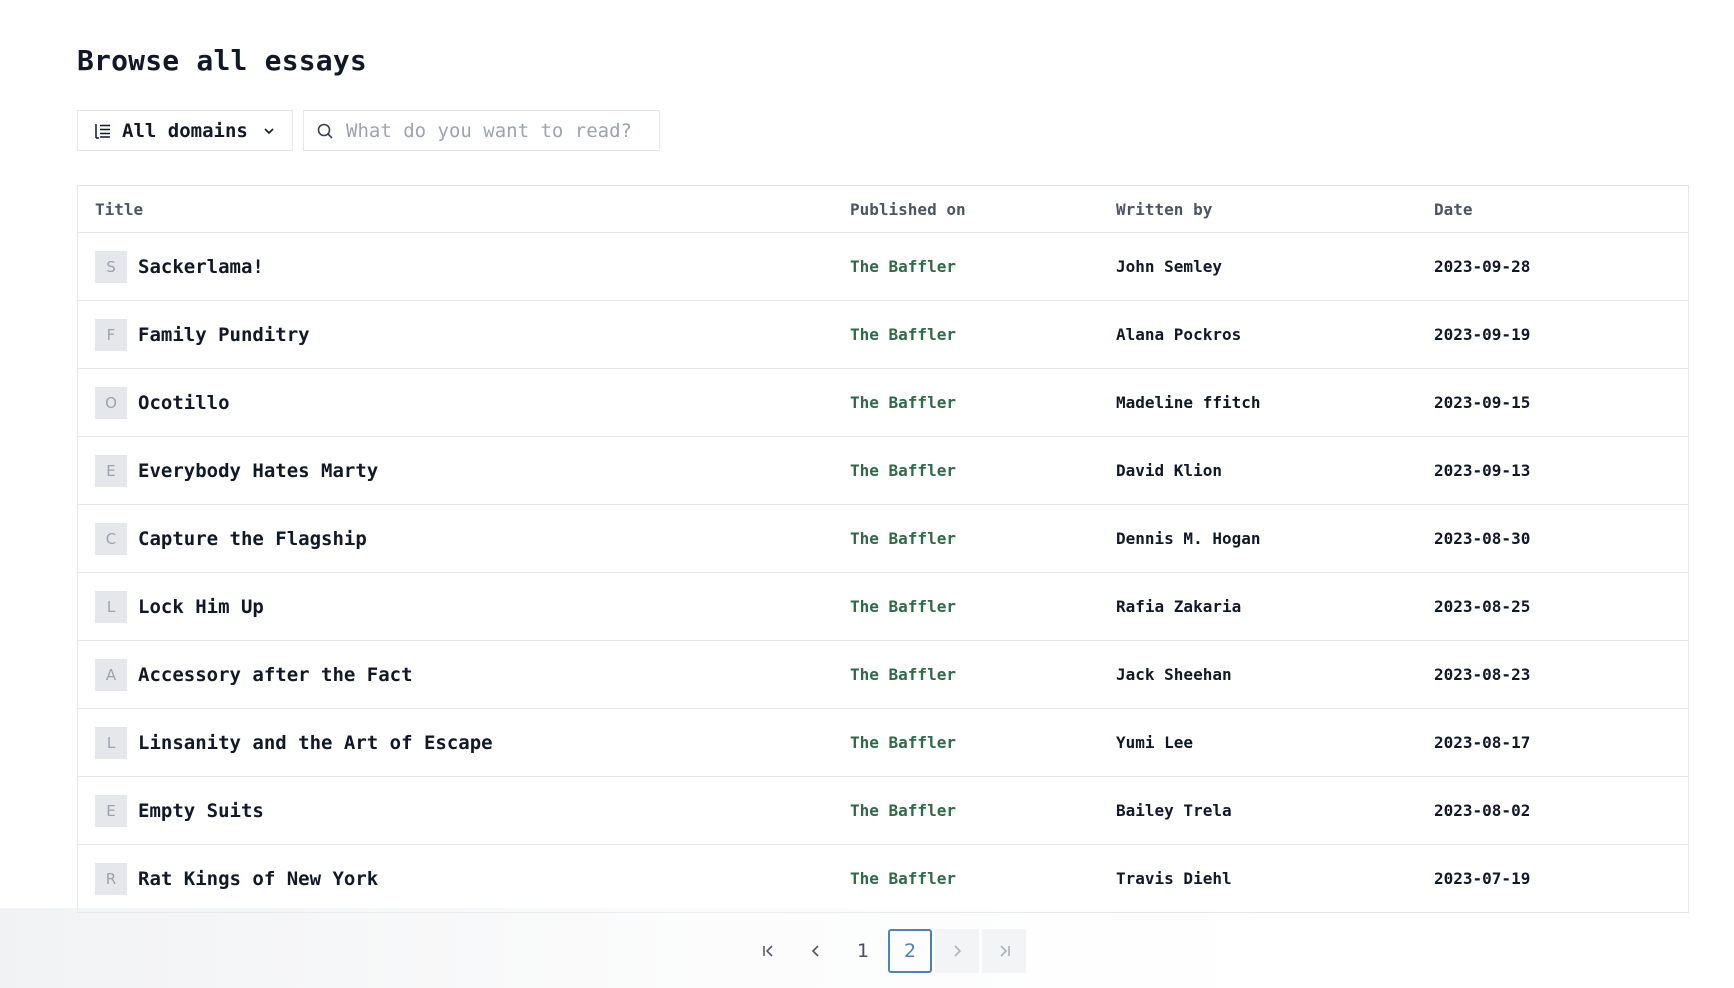 Image resolution: width=1734 pixels, height=988 pixels. I want to click on title-cell: E Empty Suits, so click(179, 810).